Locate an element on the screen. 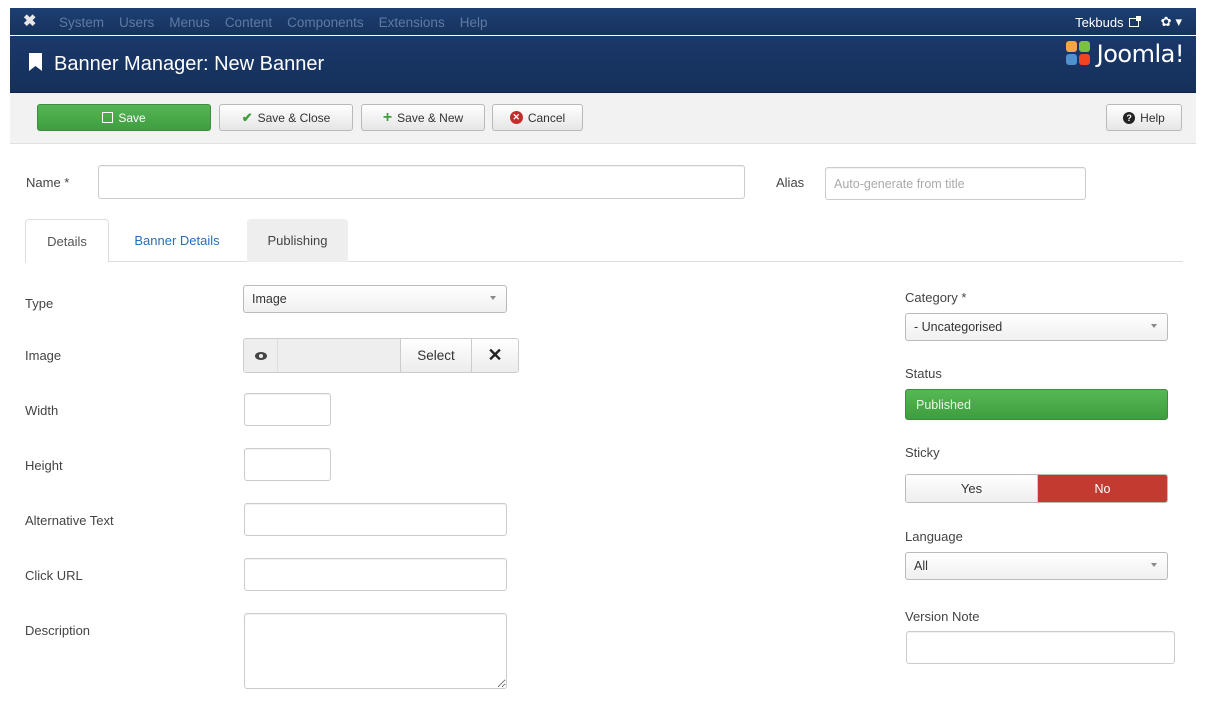 The image size is (1207, 703). save-close-button: ✔ Save & Close is located at coordinates (286, 117).